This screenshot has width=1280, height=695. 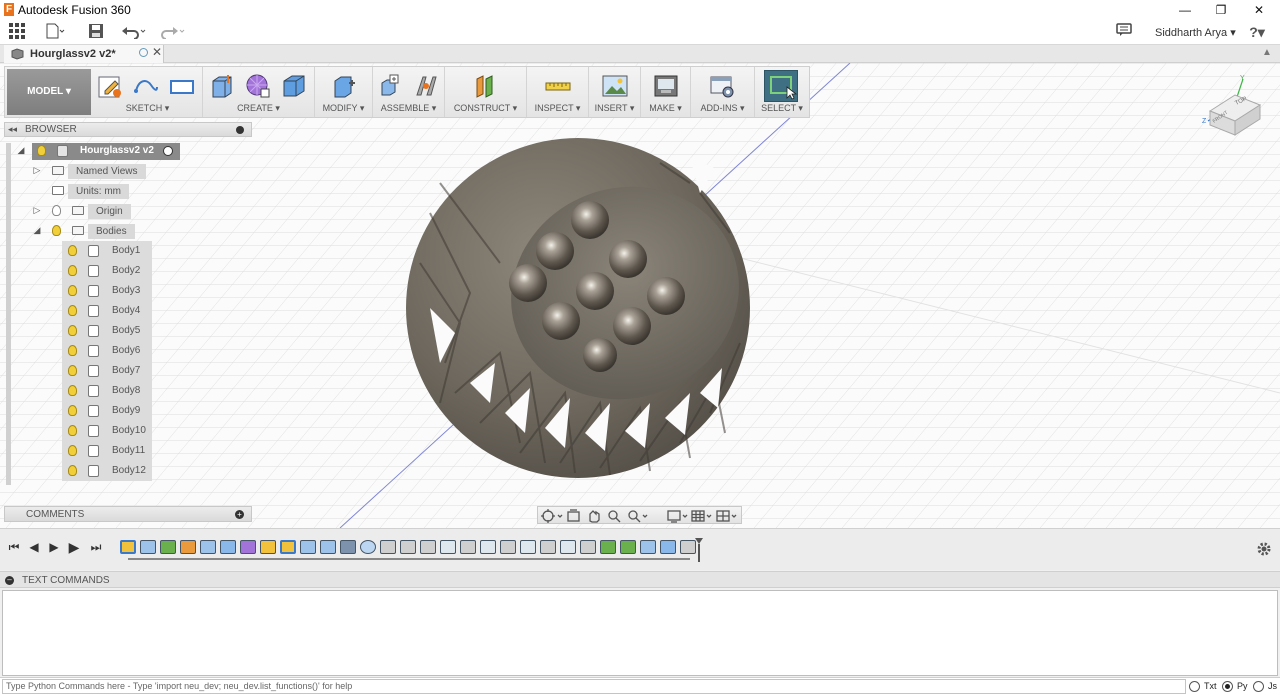 What do you see at coordinates (344, 86) in the screenshot?
I see `press-pull-icon` at bounding box center [344, 86].